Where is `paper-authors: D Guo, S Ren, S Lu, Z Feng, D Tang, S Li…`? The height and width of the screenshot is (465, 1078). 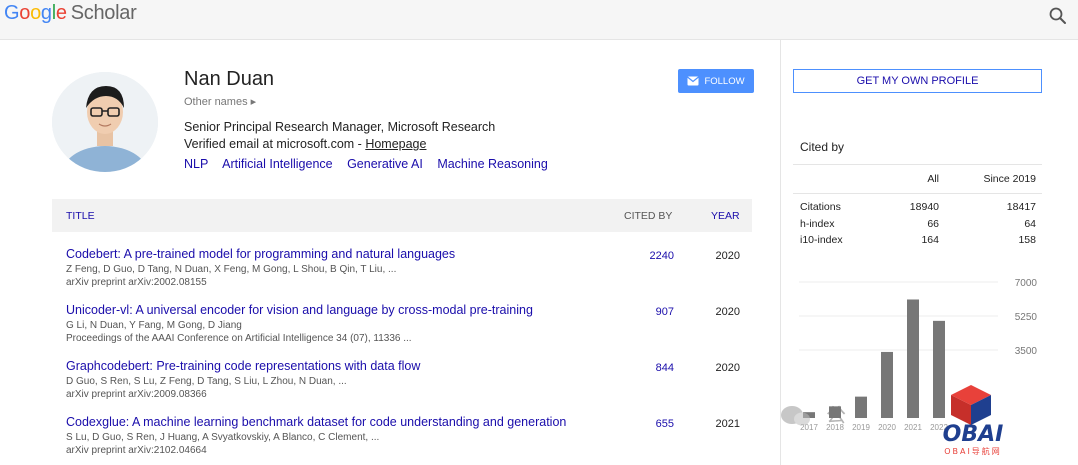 paper-authors: D Guo, S Ren, S Lu, Z Feng, D Tang, S Li… is located at coordinates (206, 381).